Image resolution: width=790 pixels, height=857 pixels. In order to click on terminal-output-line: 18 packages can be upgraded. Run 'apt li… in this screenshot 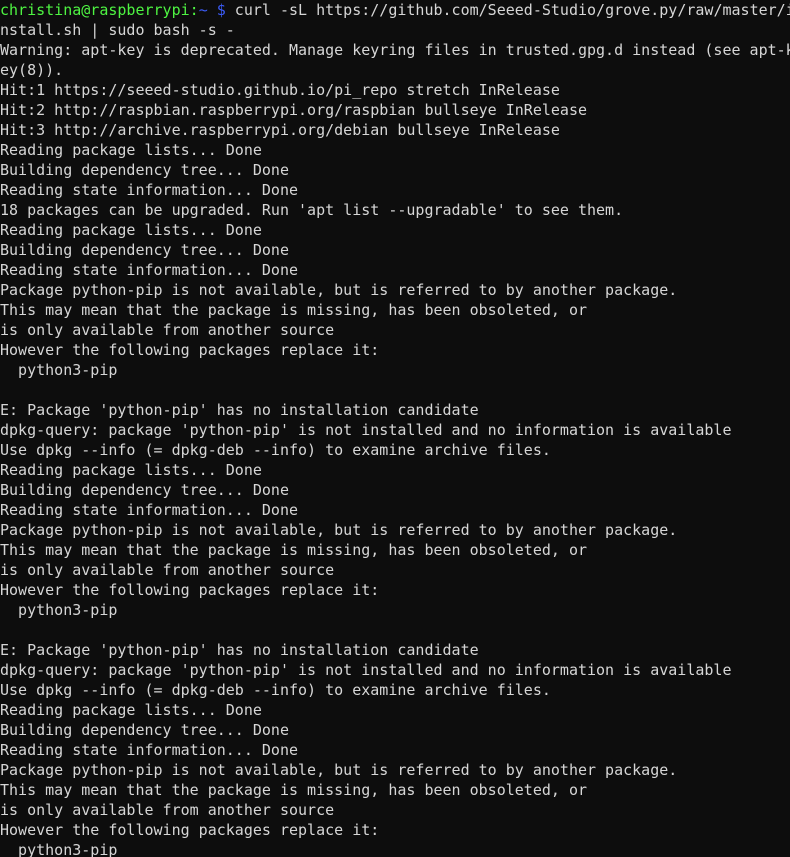, I will do `click(395, 210)`.